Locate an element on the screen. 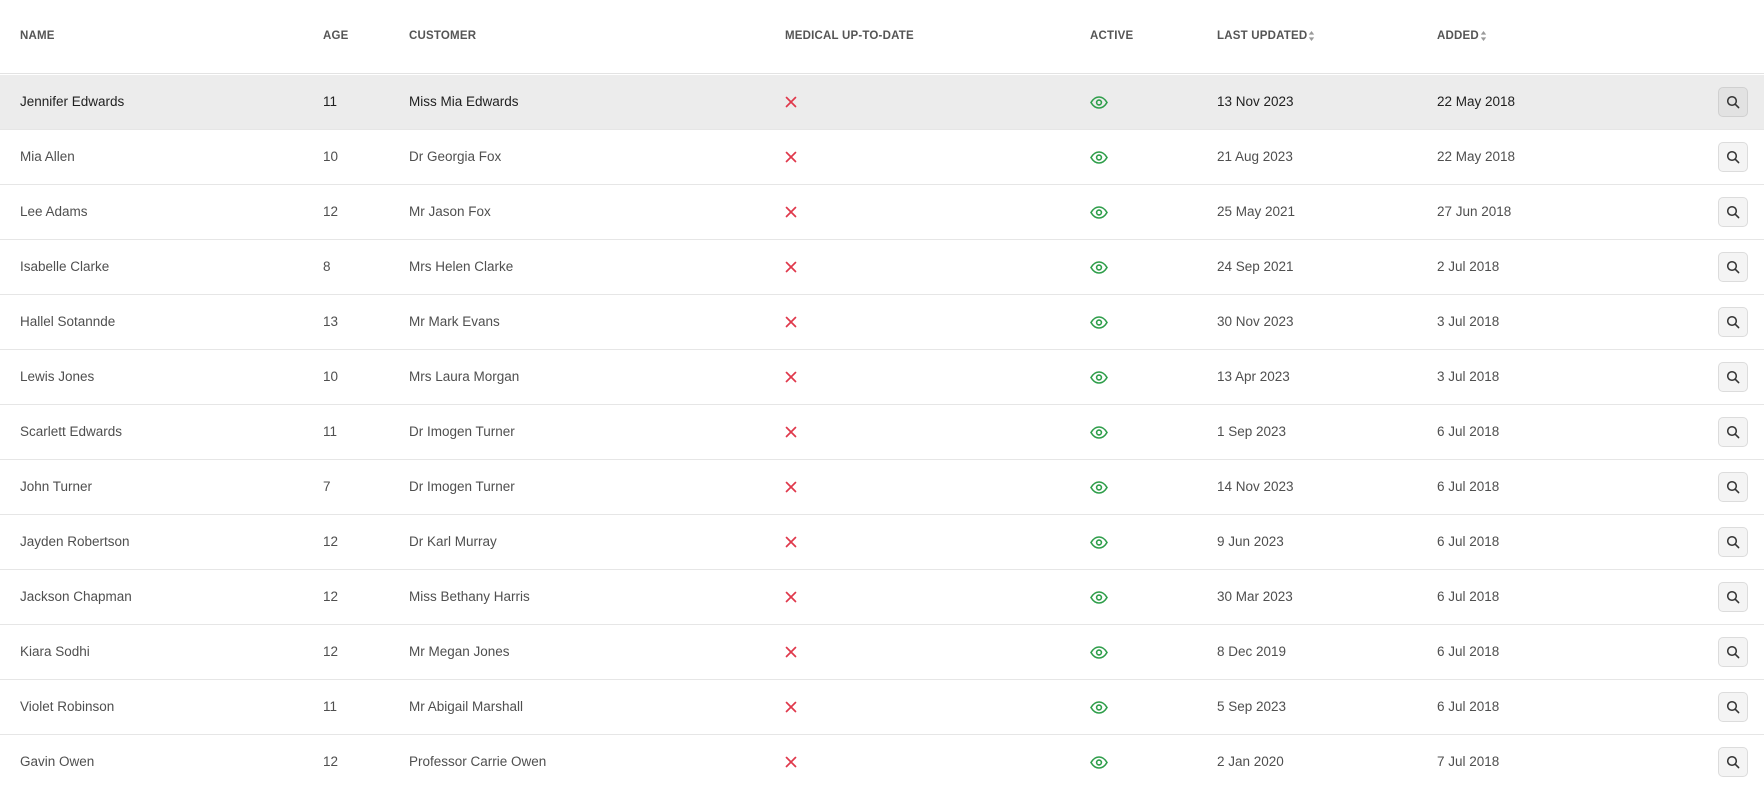  last-updated-date: 21 Aug 2023 is located at coordinates (1255, 156).